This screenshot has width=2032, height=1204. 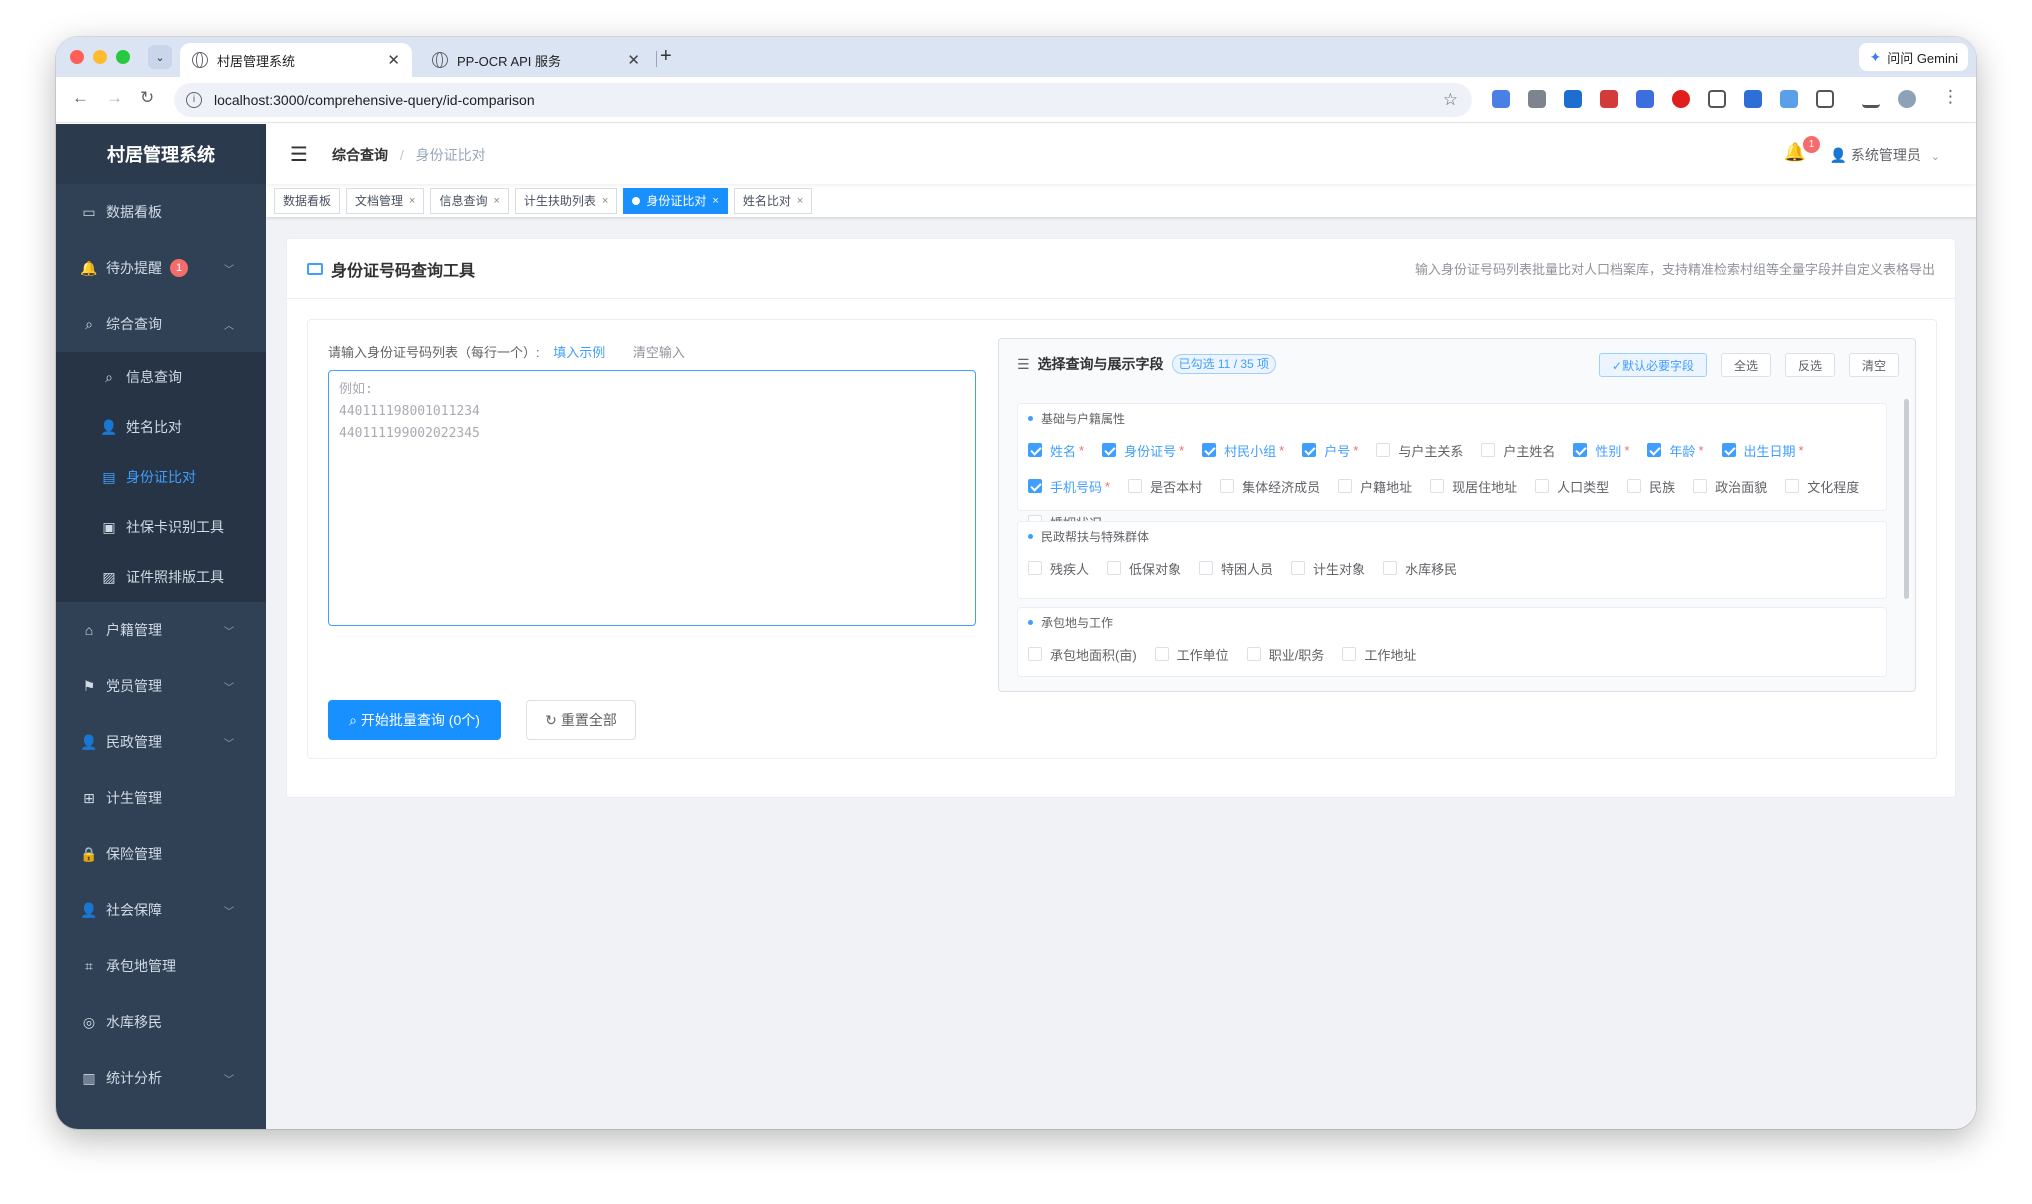 What do you see at coordinates (1873, 365) in the screenshot?
I see `clear-selection-button: 清空` at bounding box center [1873, 365].